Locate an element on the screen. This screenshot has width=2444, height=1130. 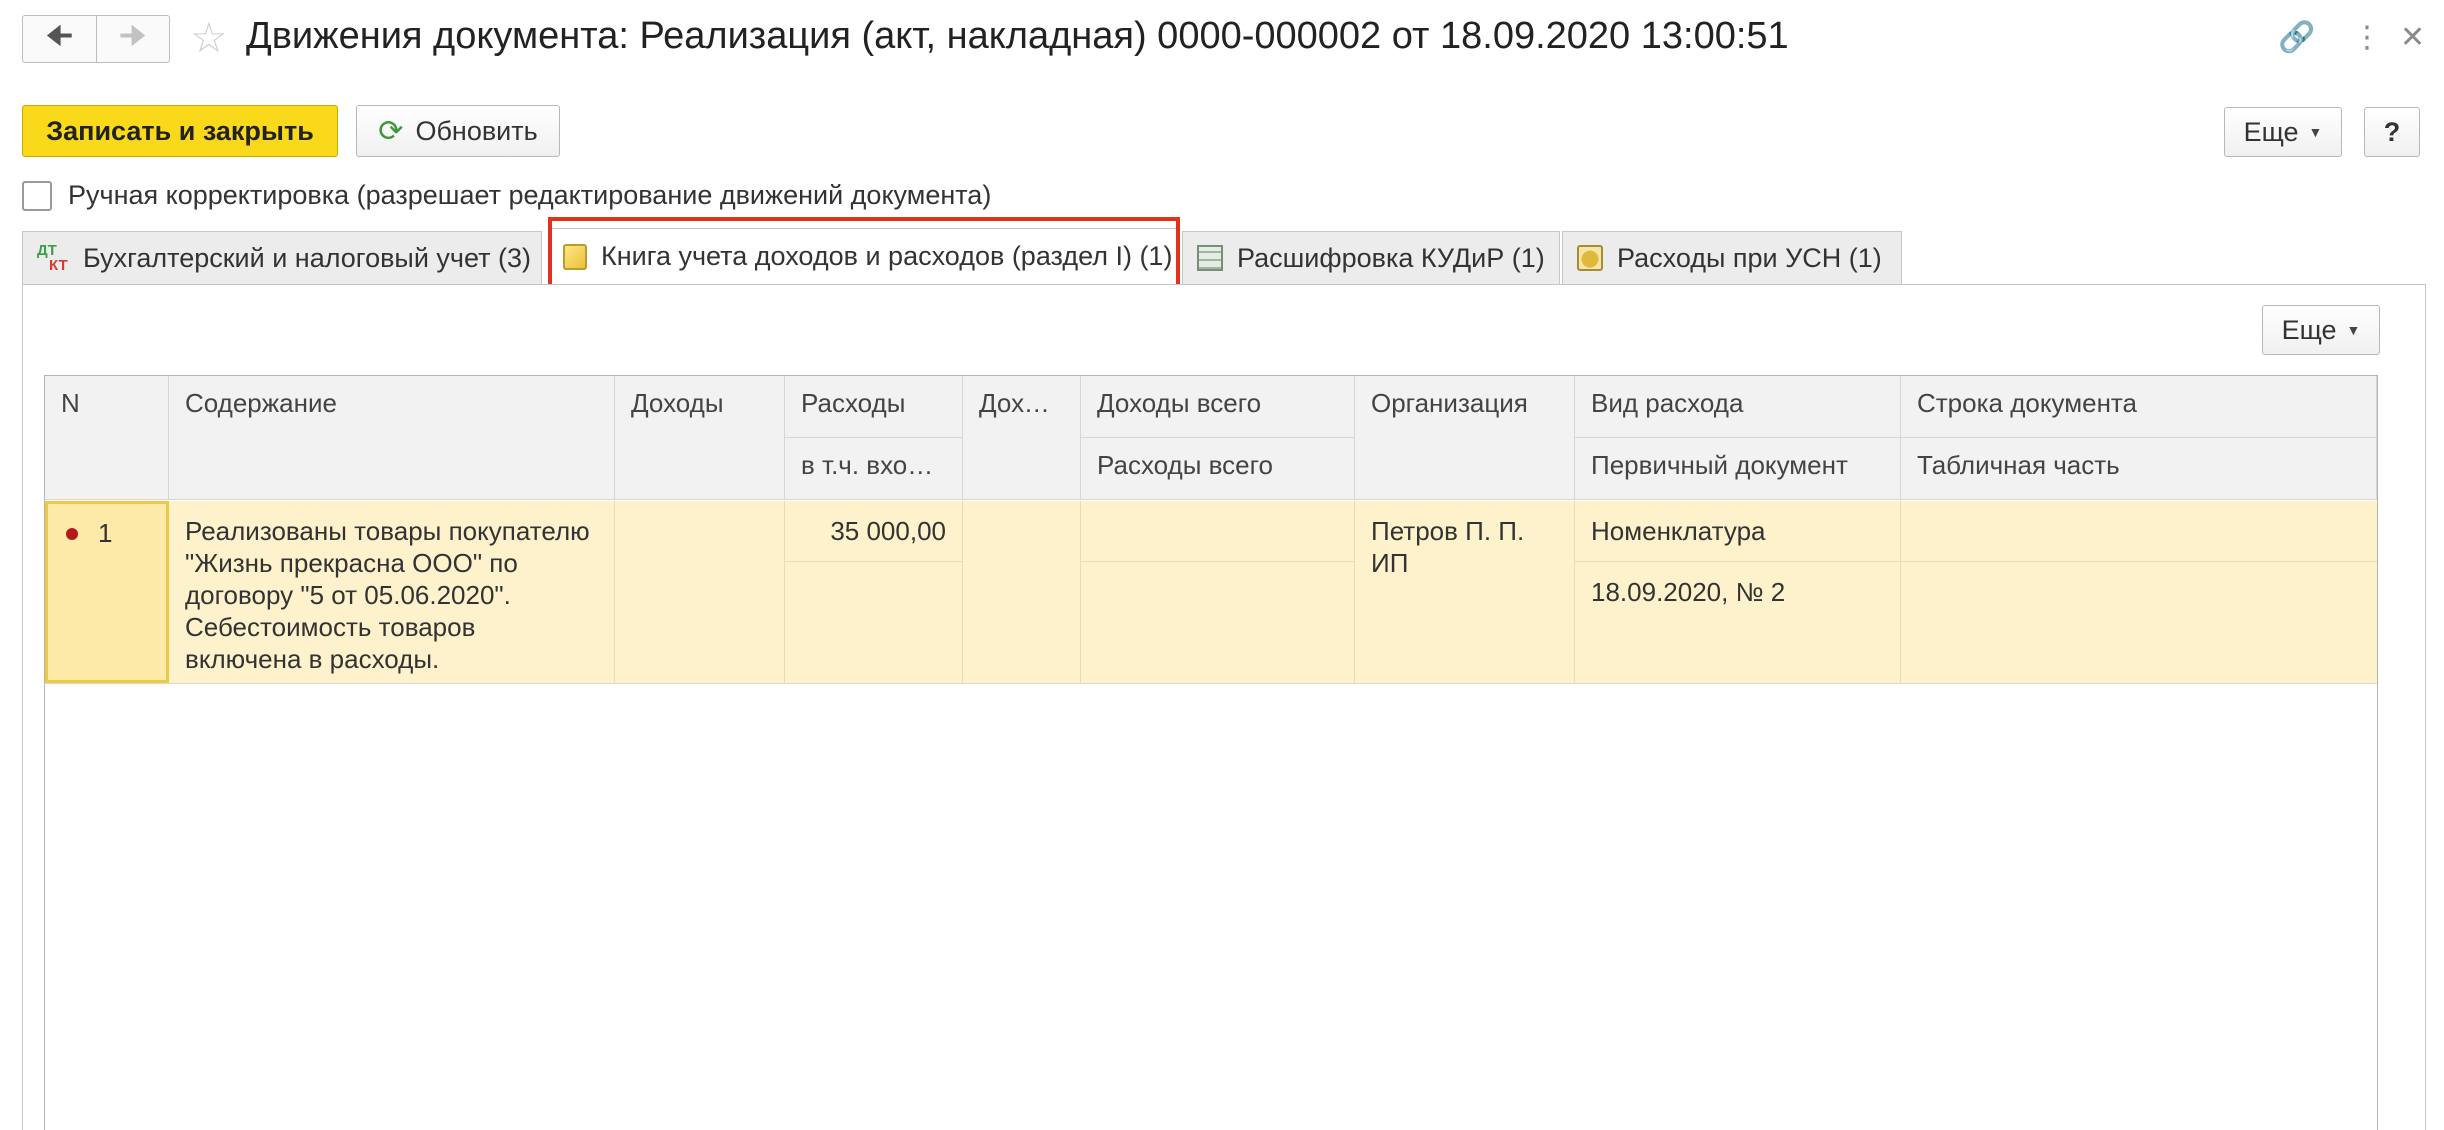
forward-button: 🠊 is located at coordinates (132, 39).